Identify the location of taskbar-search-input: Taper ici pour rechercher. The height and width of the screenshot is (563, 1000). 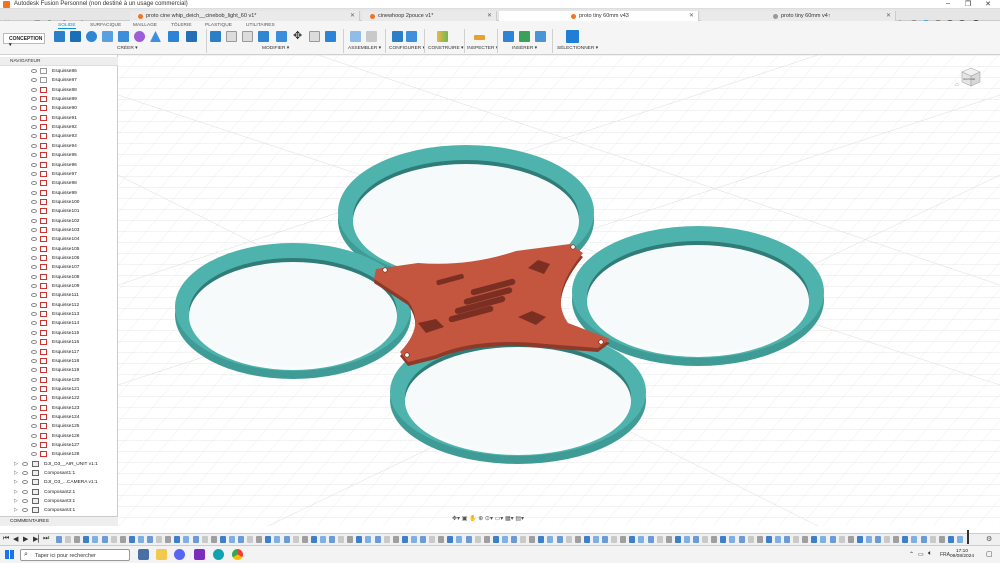
(75, 555).